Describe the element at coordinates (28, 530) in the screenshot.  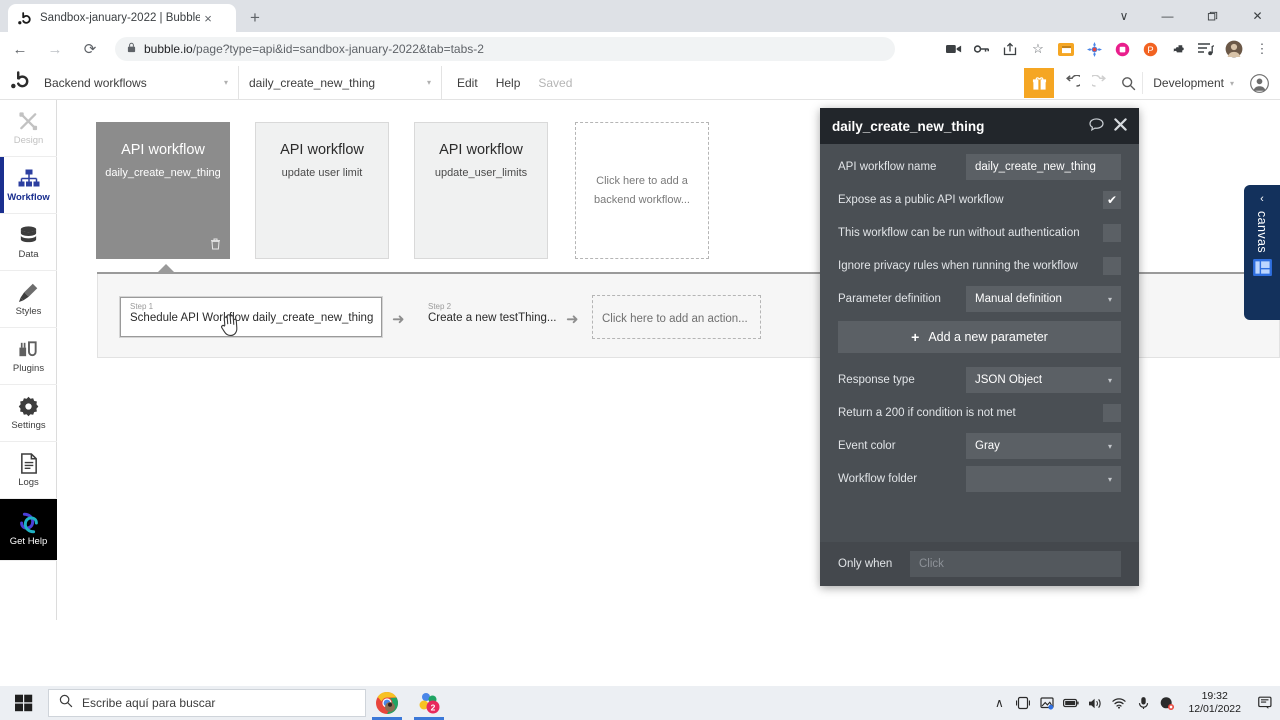
I see `sidebar-item-get-help: Get Help` at that location.